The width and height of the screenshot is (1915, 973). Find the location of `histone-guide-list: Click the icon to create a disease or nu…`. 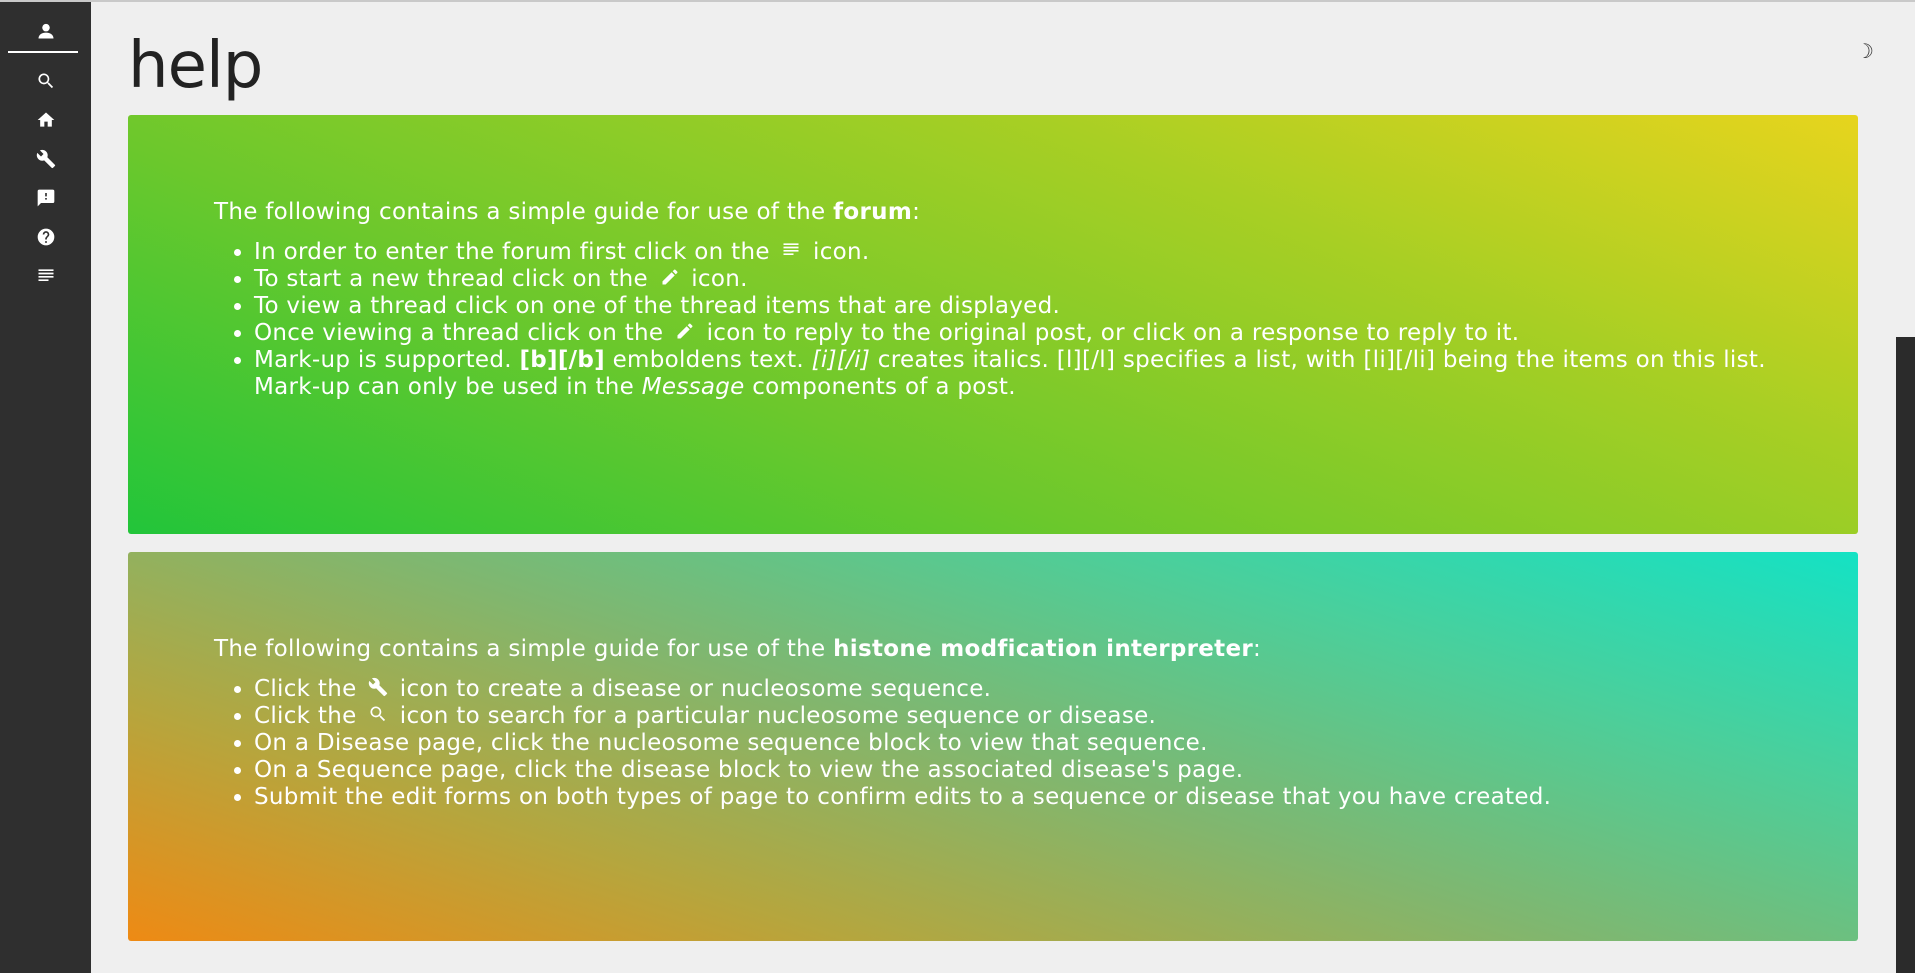

histone-guide-list: Click the icon to create a disease or nu… is located at coordinates (1036, 743).